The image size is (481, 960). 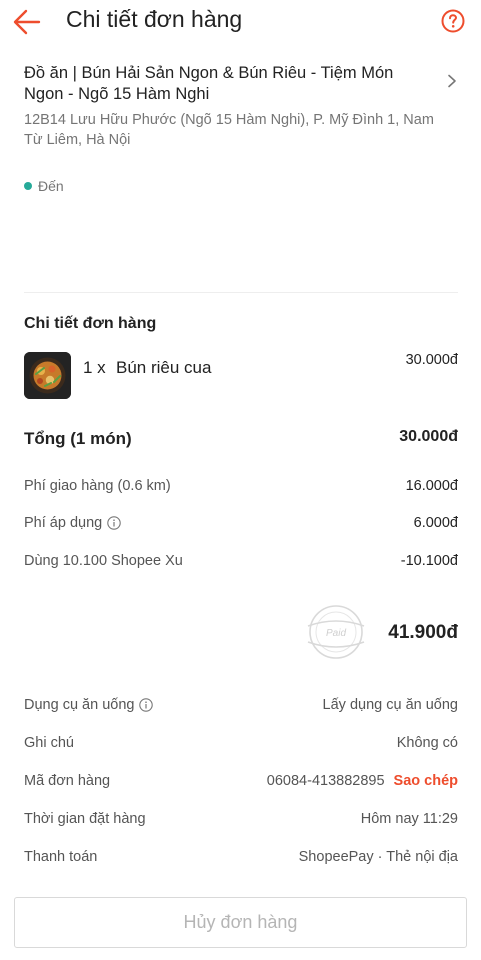 I want to click on fee-row-delivery: Phí giao hàng (0.6 km) 16.000đ, so click(x=241, y=488).